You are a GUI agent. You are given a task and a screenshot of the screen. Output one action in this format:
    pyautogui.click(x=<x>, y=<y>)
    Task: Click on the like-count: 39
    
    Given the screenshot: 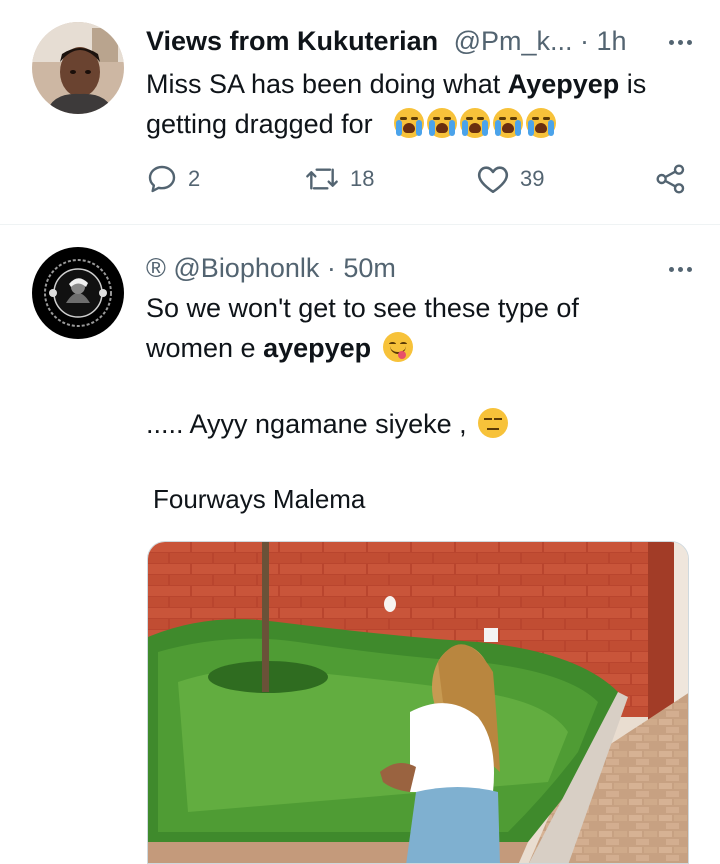 What is the action you would take?
    pyautogui.click(x=532, y=178)
    